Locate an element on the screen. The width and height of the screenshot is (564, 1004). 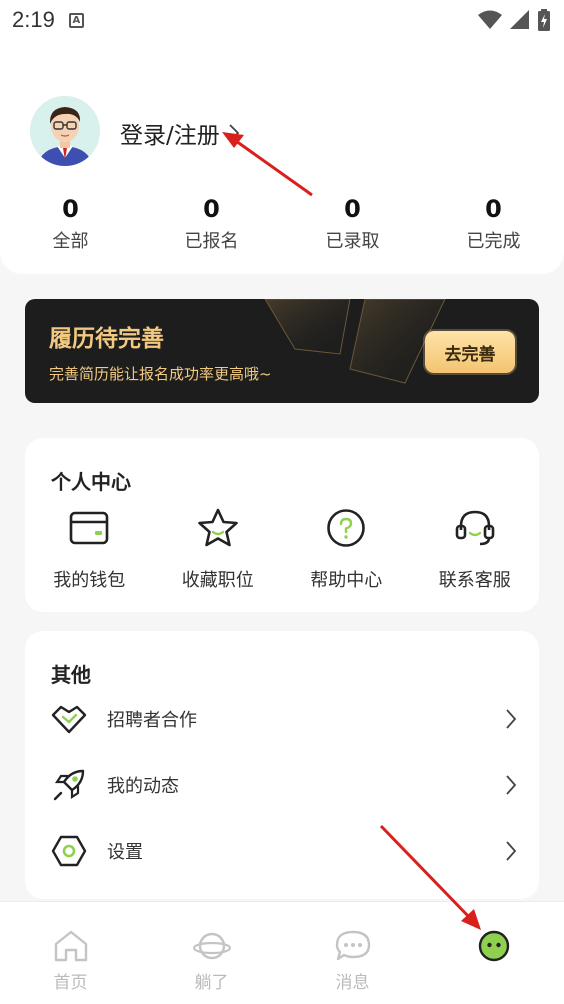
stat-all: 0 全部 is located at coordinates (70, 223).